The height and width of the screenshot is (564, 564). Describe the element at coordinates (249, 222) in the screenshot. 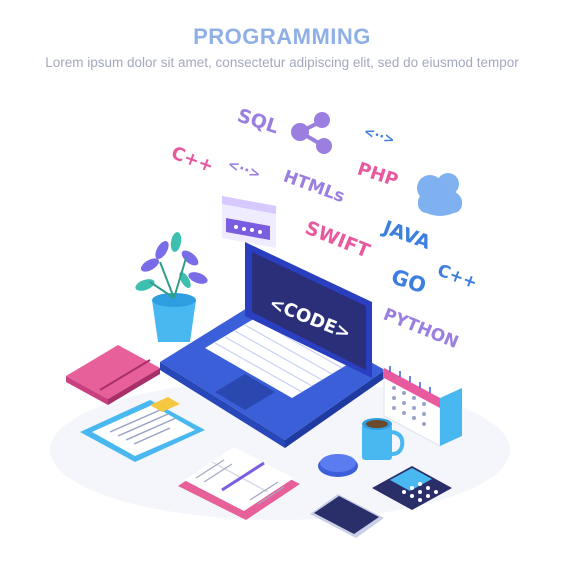

I see `password-window-icon` at that location.